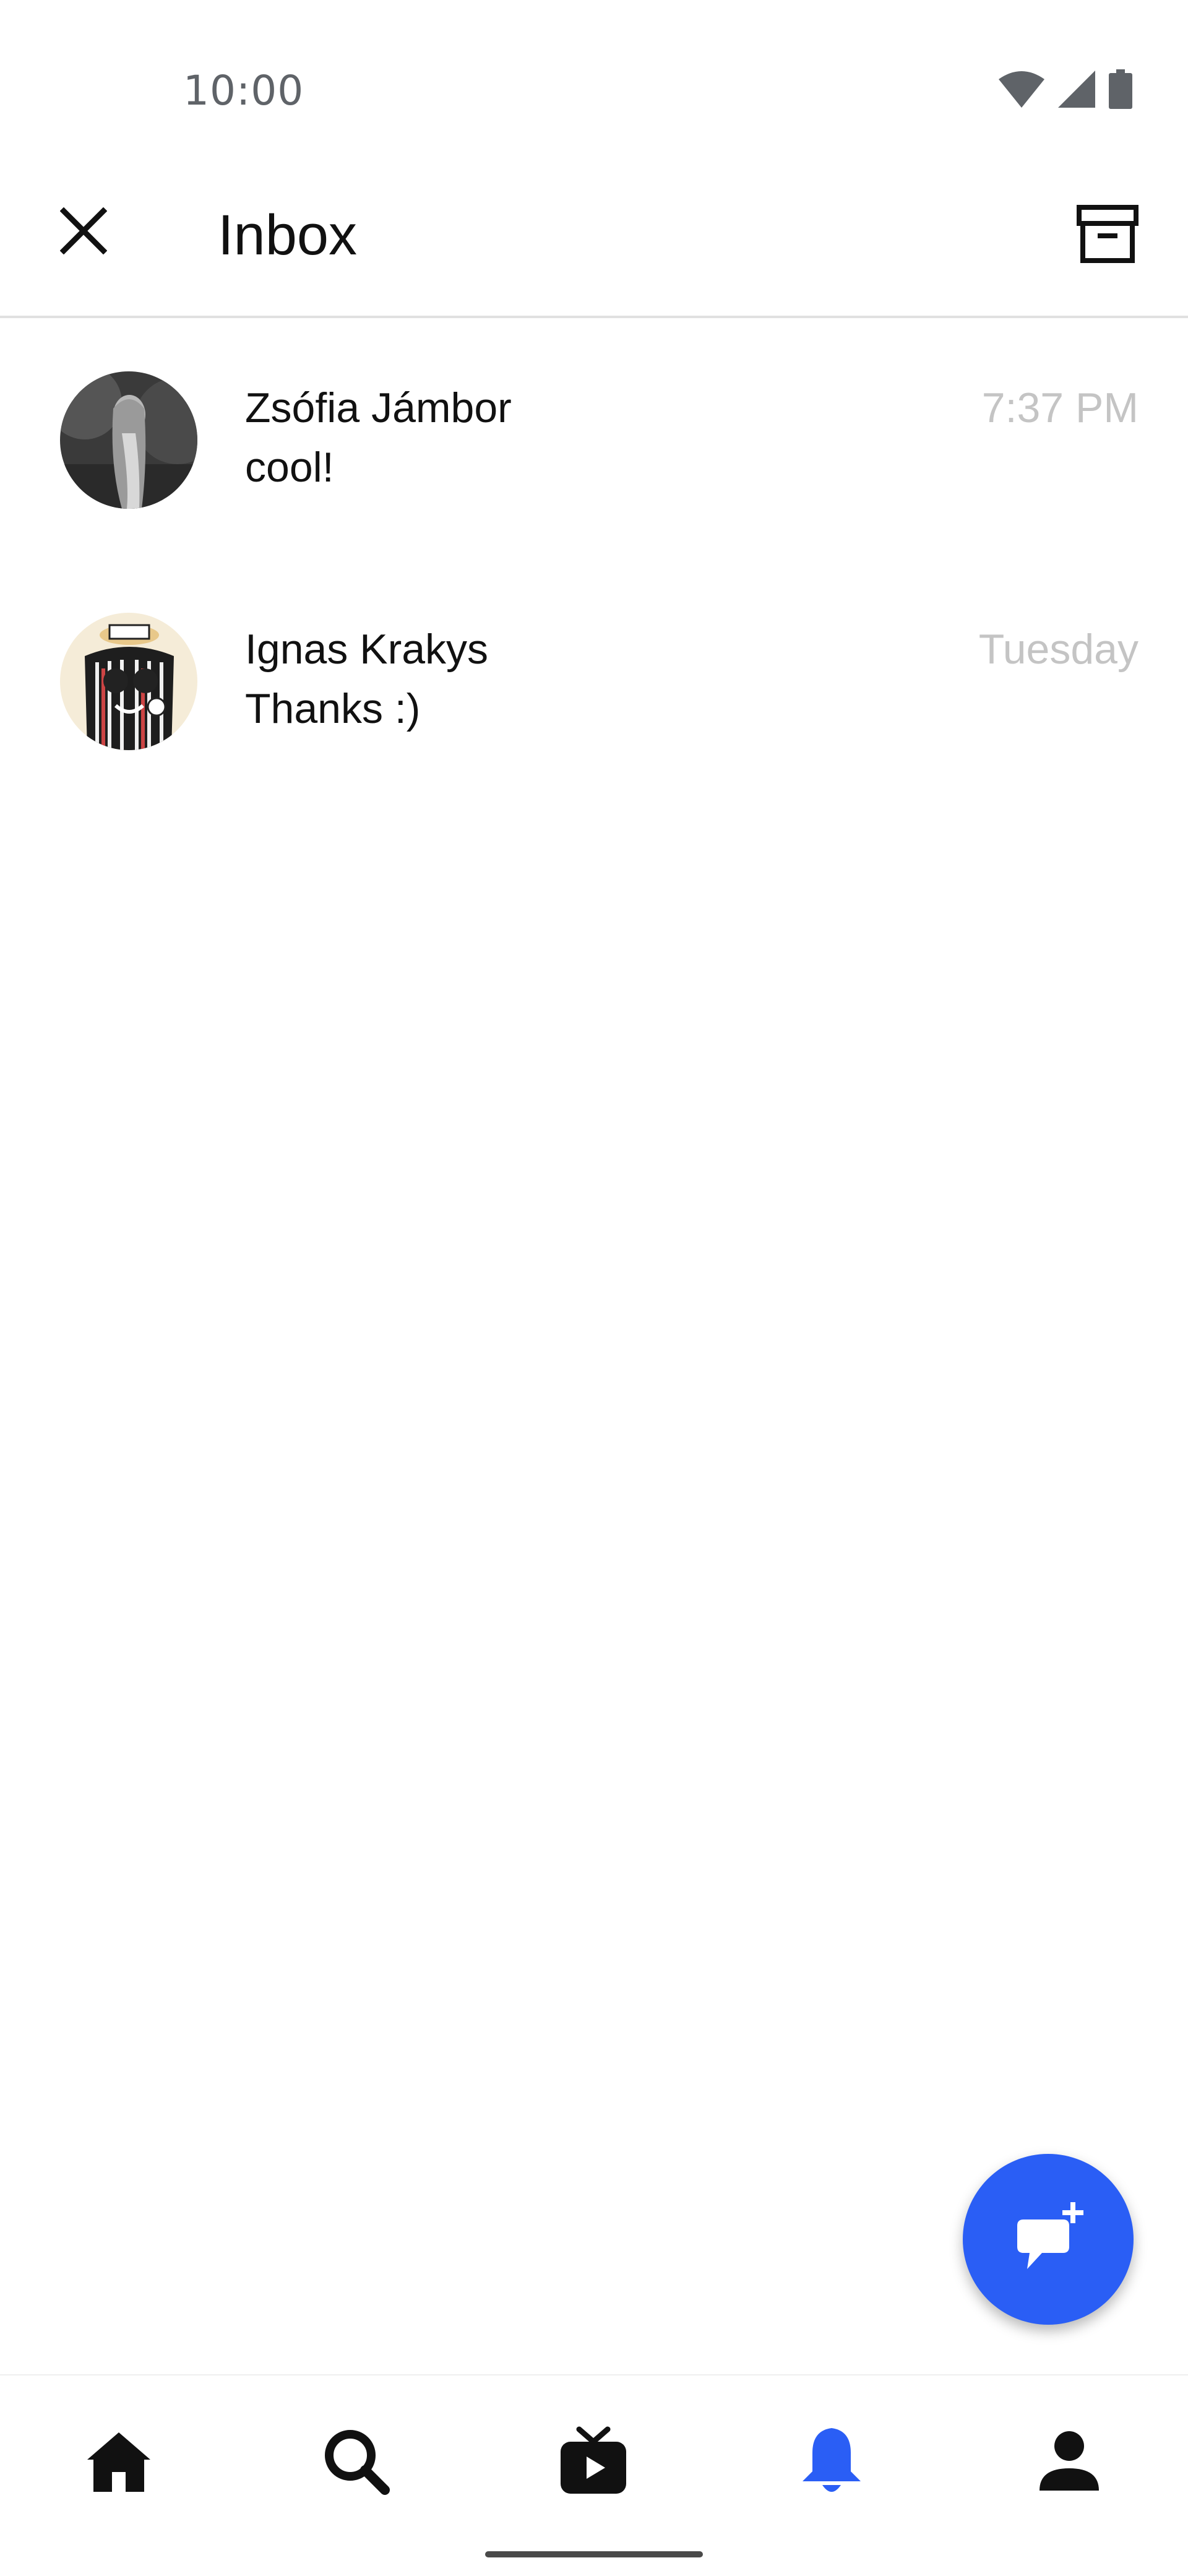 The width and height of the screenshot is (1188, 2576). I want to click on conversation-time: 7:37 PM, so click(1059, 407).